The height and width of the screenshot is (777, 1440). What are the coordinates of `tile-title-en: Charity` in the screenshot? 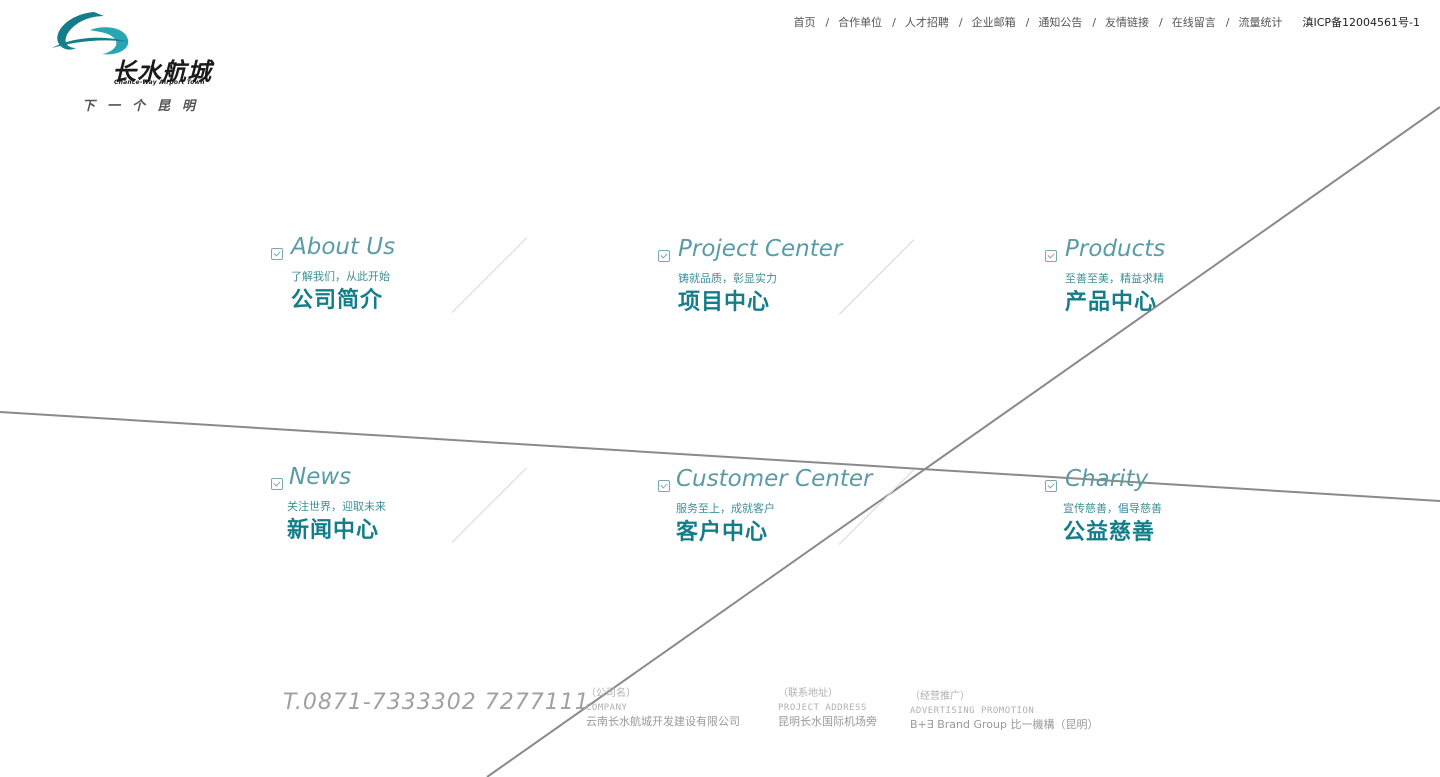 It's located at (1107, 479).